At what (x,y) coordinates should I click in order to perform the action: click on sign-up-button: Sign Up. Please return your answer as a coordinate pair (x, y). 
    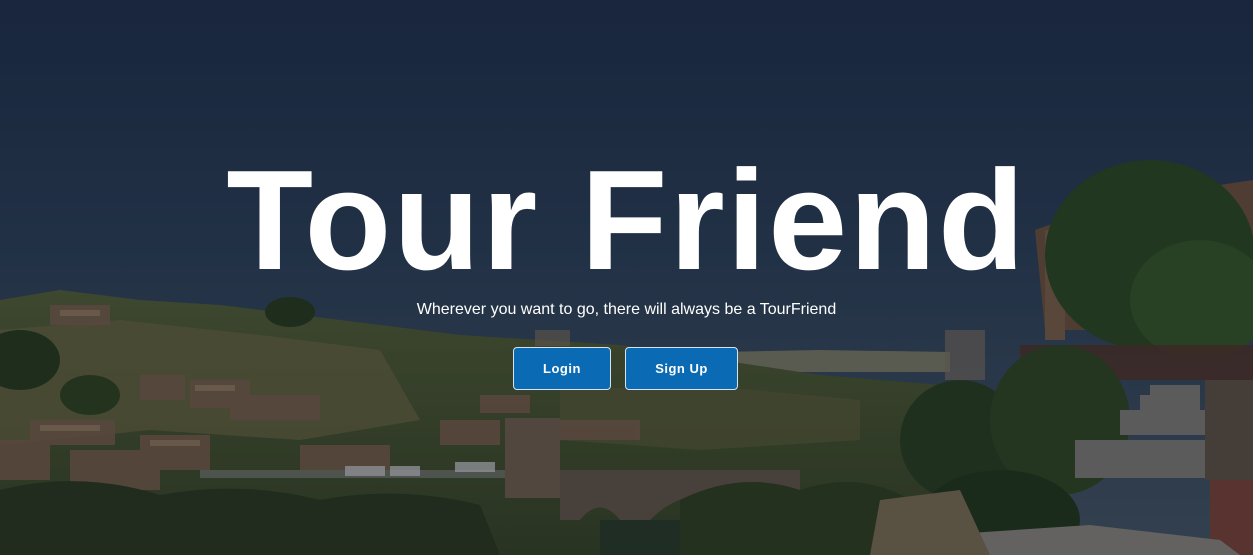
    Looking at the image, I should click on (681, 368).